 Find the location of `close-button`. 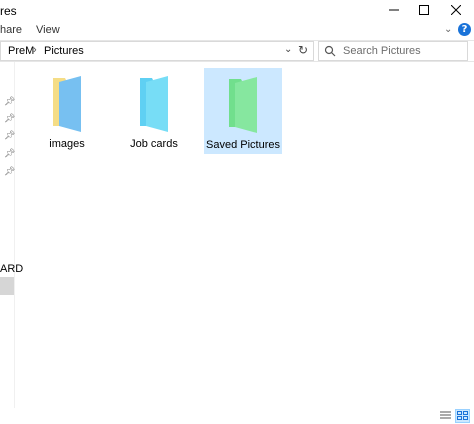

close-button is located at coordinates (456, 10).